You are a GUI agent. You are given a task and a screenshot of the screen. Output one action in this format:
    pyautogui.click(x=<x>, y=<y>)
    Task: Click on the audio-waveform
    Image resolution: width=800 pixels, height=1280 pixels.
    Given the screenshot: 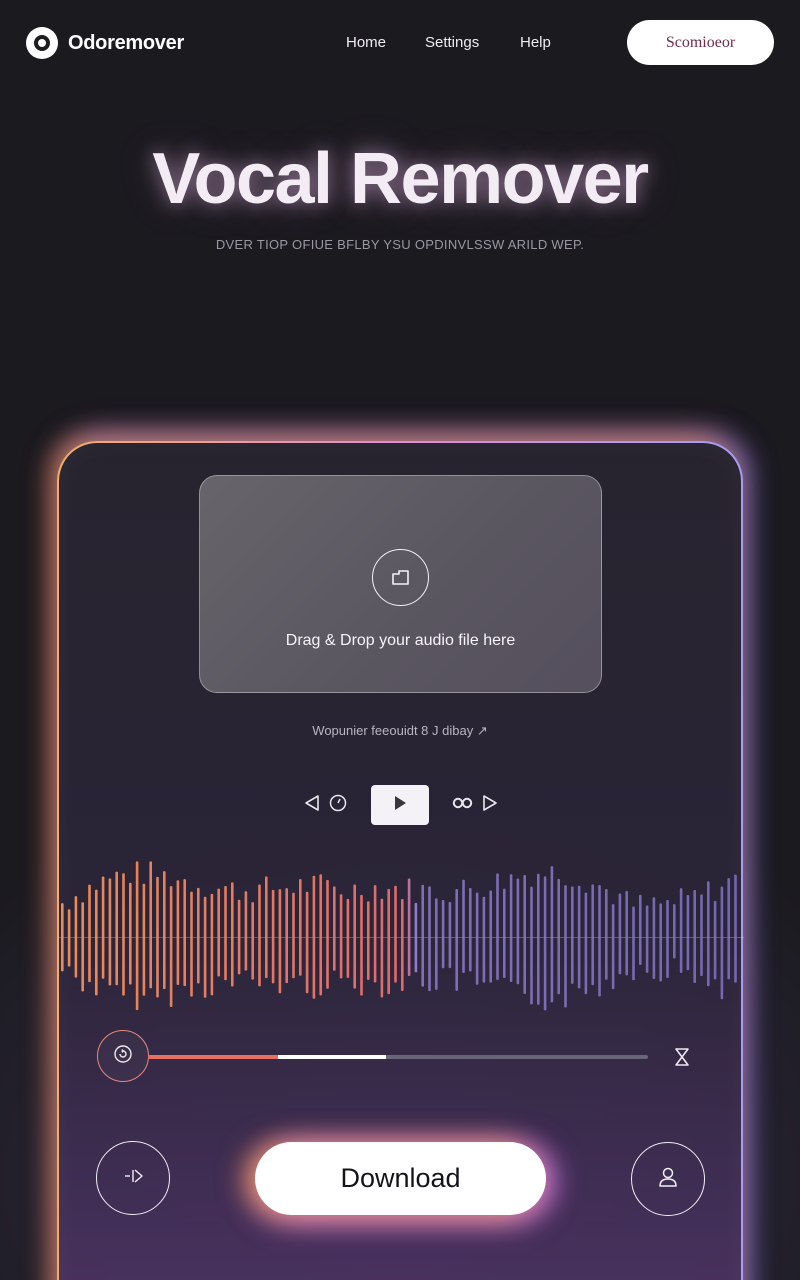 What is the action you would take?
    pyautogui.click(x=401, y=940)
    